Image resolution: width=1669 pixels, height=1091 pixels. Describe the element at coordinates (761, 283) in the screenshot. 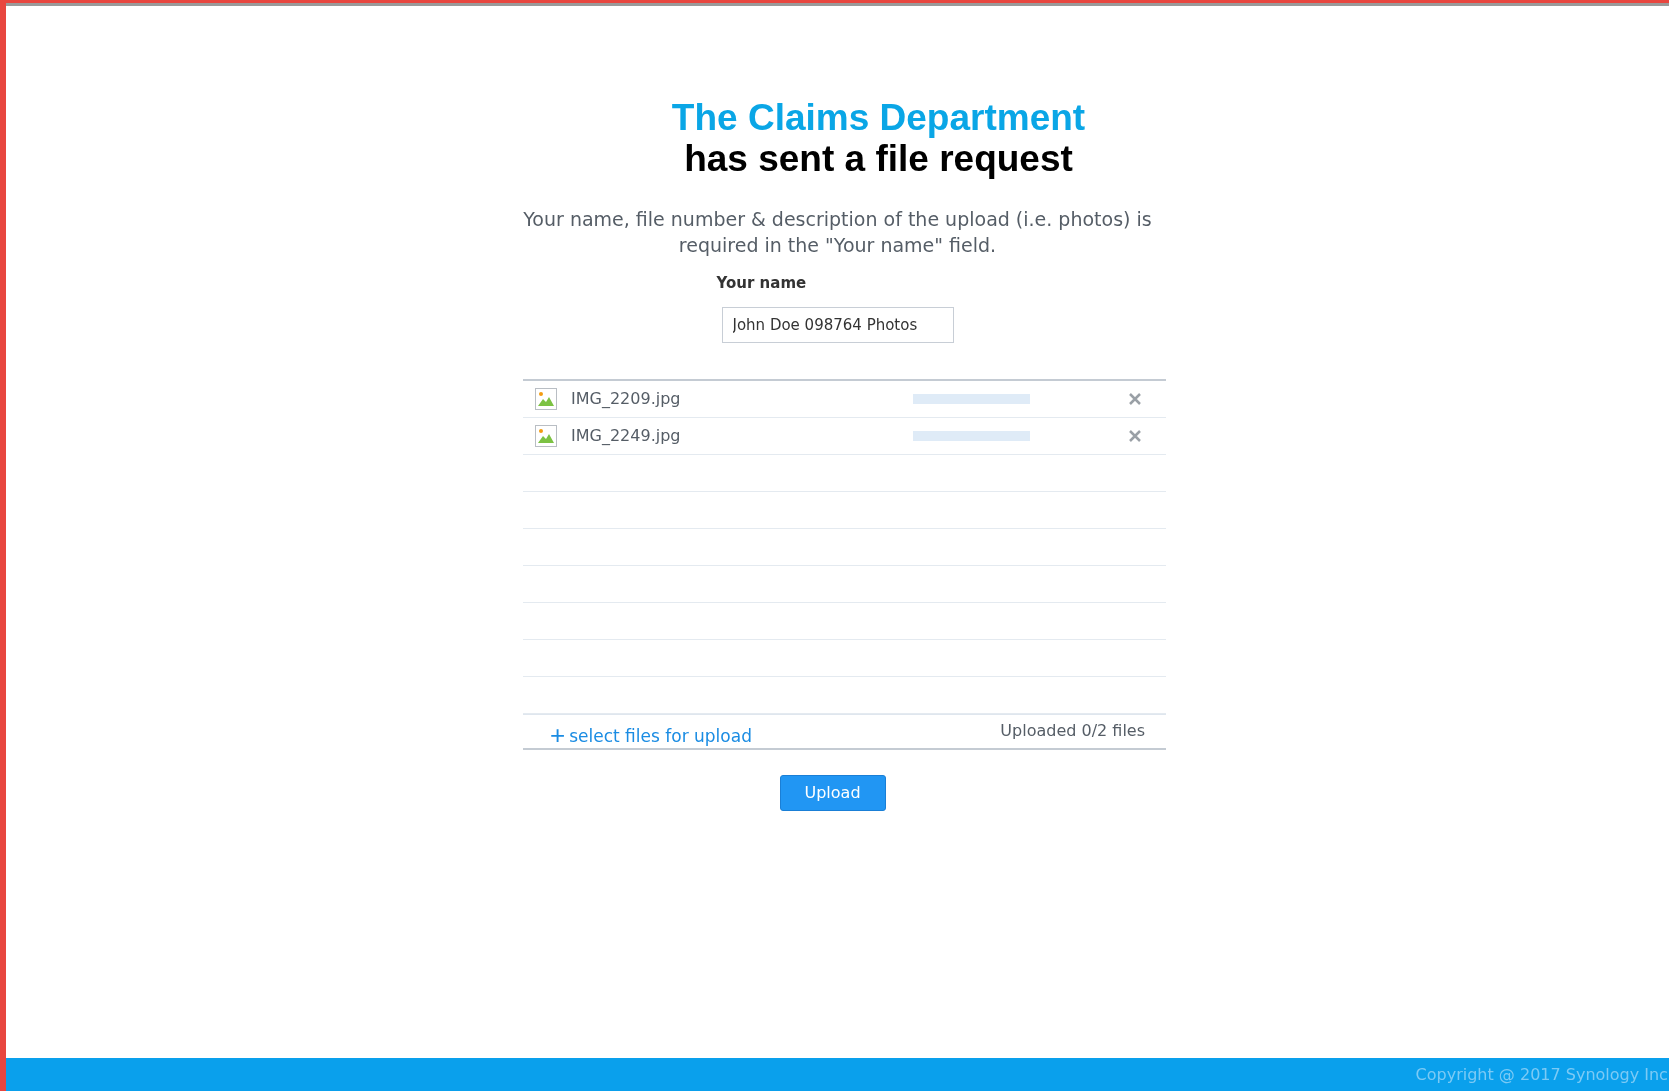

I see `field-label: Your name` at that location.